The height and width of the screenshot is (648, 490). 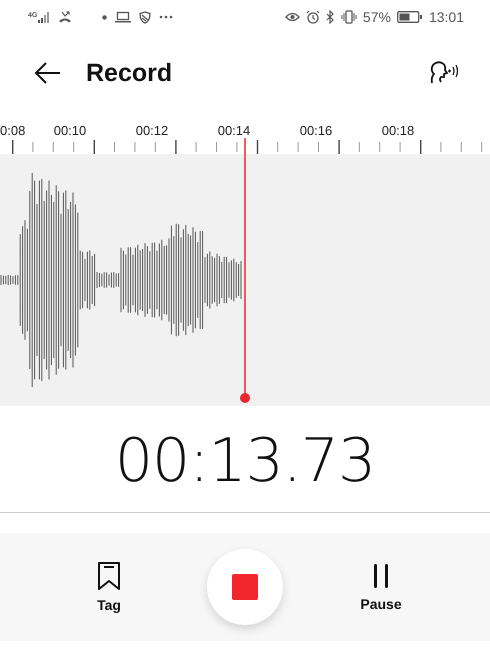 I want to click on bluetooth-icon, so click(x=330, y=17).